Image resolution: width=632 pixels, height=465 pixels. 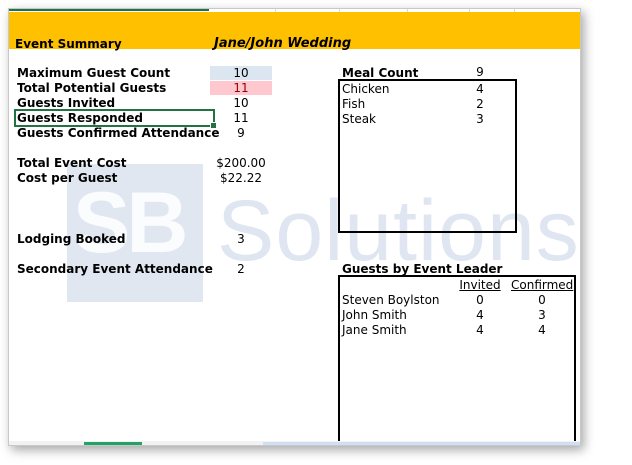 I want to click on horizontal-scrollbar, so click(x=421, y=443).